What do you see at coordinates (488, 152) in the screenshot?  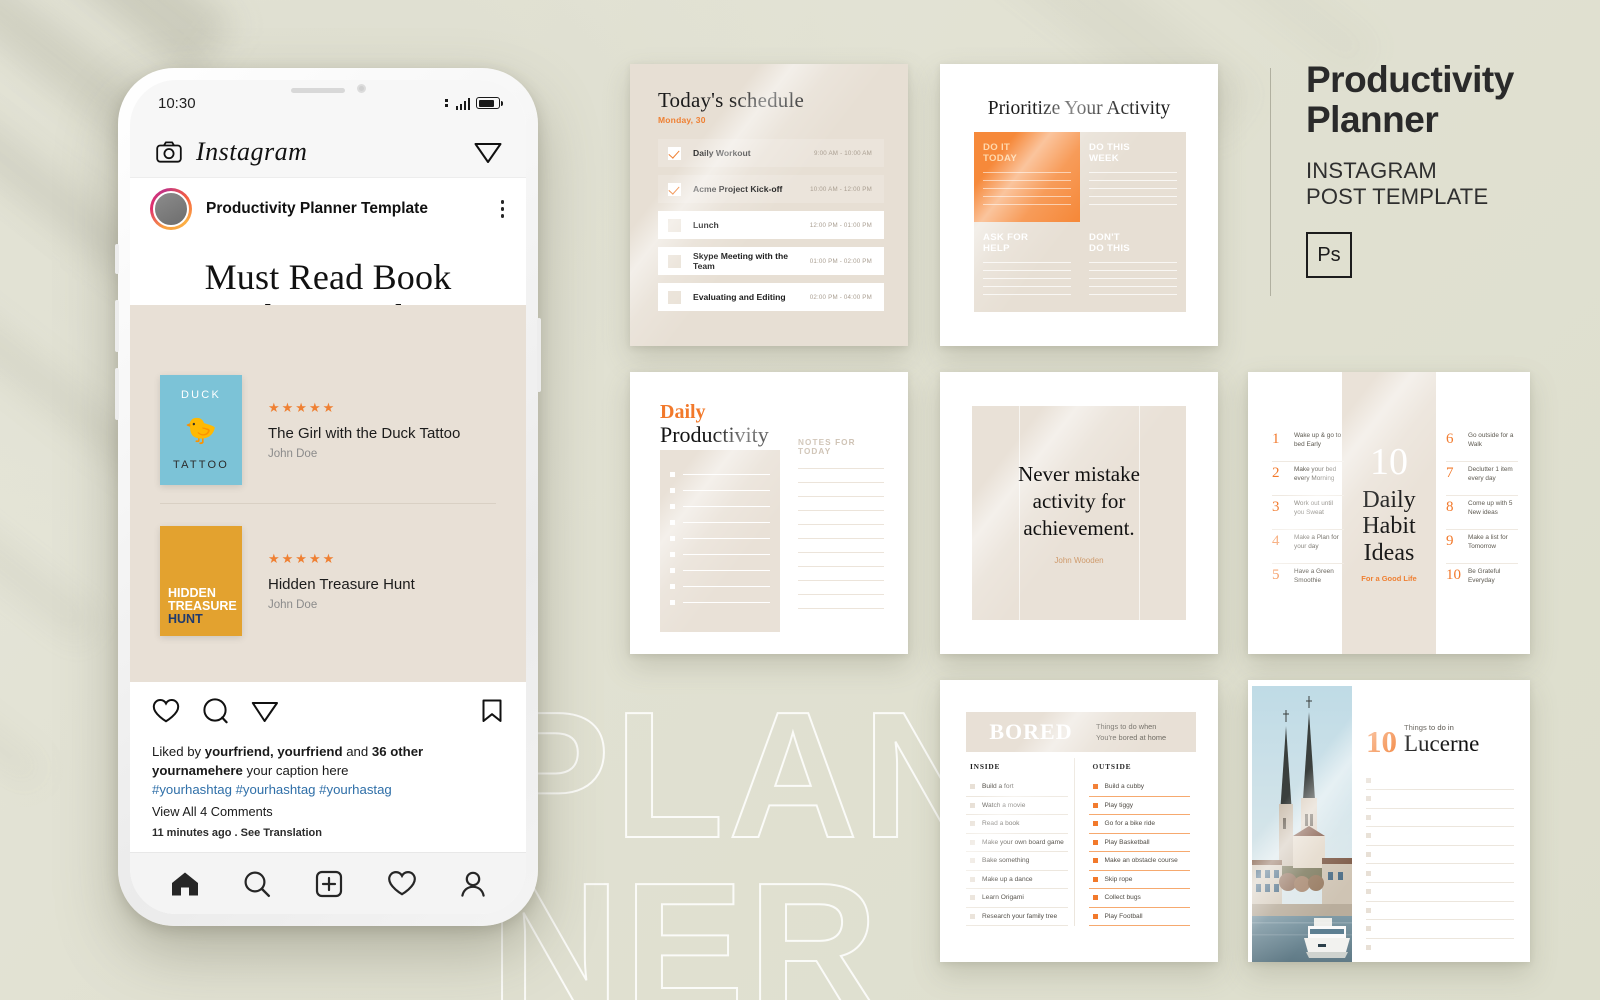 I see `paper-plane-icon` at bounding box center [488, 152].